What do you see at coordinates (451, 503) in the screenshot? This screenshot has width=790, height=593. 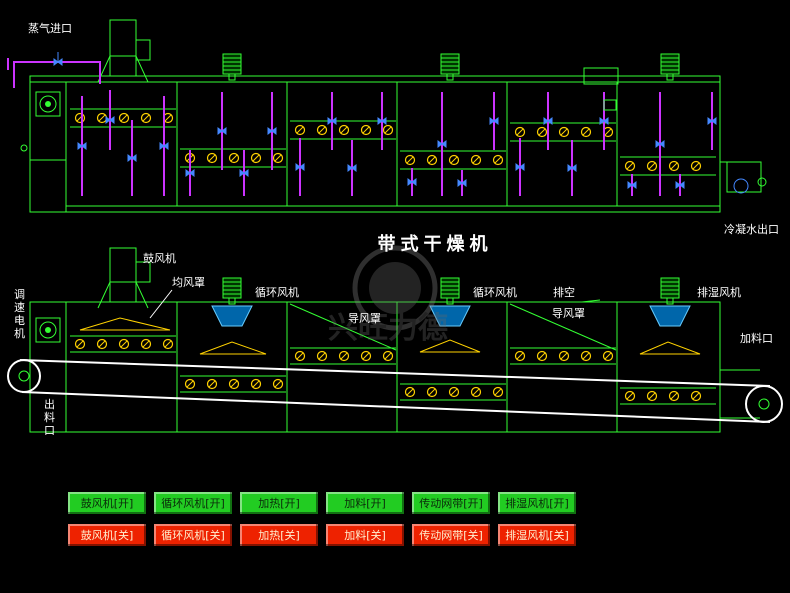 I see `conveyor-belt-on-button: 传动网带[开]` at bounding box center [451, 503].